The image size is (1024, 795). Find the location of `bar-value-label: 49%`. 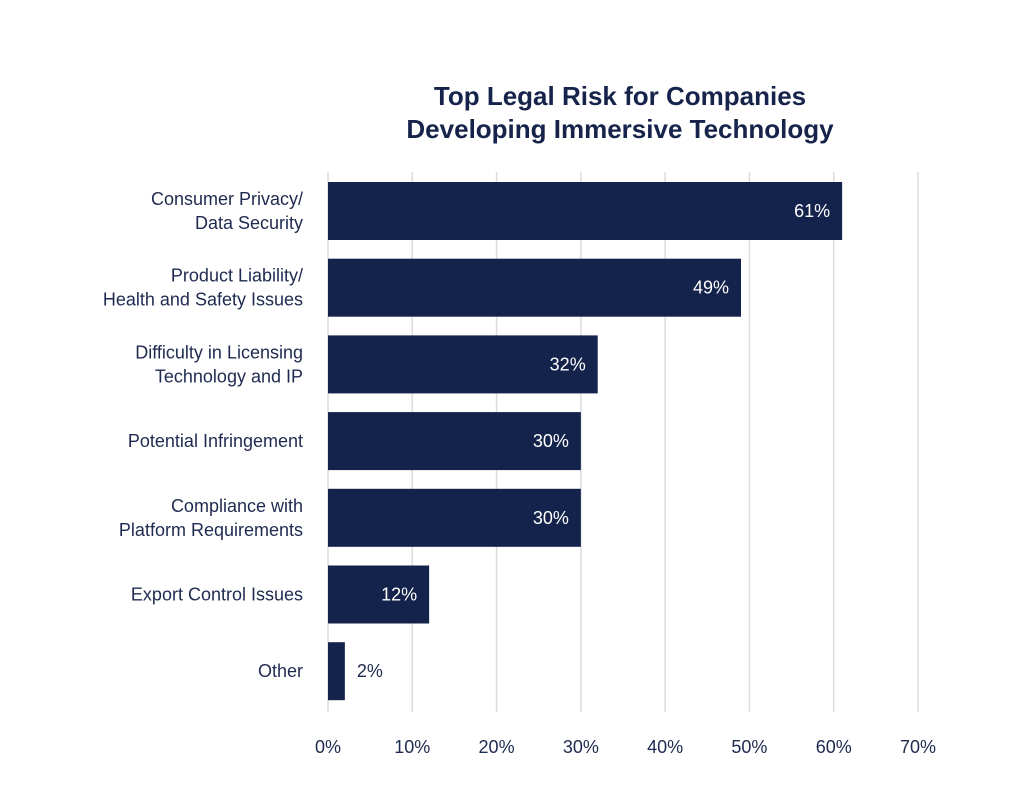

bar-value-label: 49% is located at coordinates (711, 288).